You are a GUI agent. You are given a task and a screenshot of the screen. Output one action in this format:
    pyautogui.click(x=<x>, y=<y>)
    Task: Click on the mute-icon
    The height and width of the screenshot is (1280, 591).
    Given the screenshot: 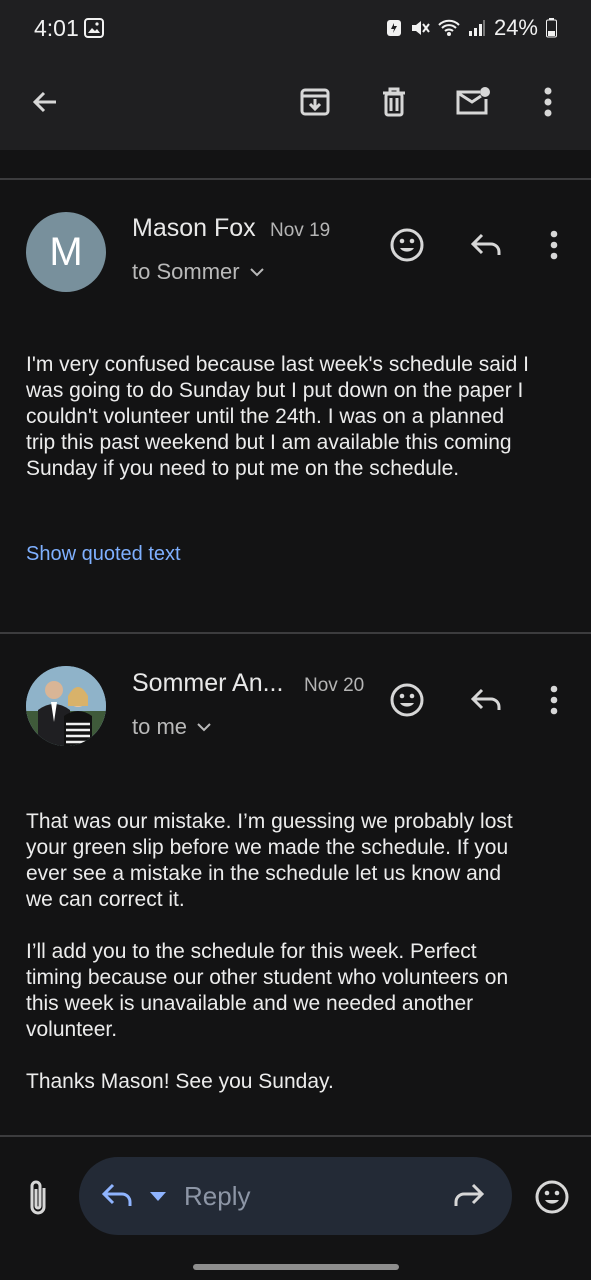 What is the action you would take?
    pyautogui.click(x=420, y=28)
    